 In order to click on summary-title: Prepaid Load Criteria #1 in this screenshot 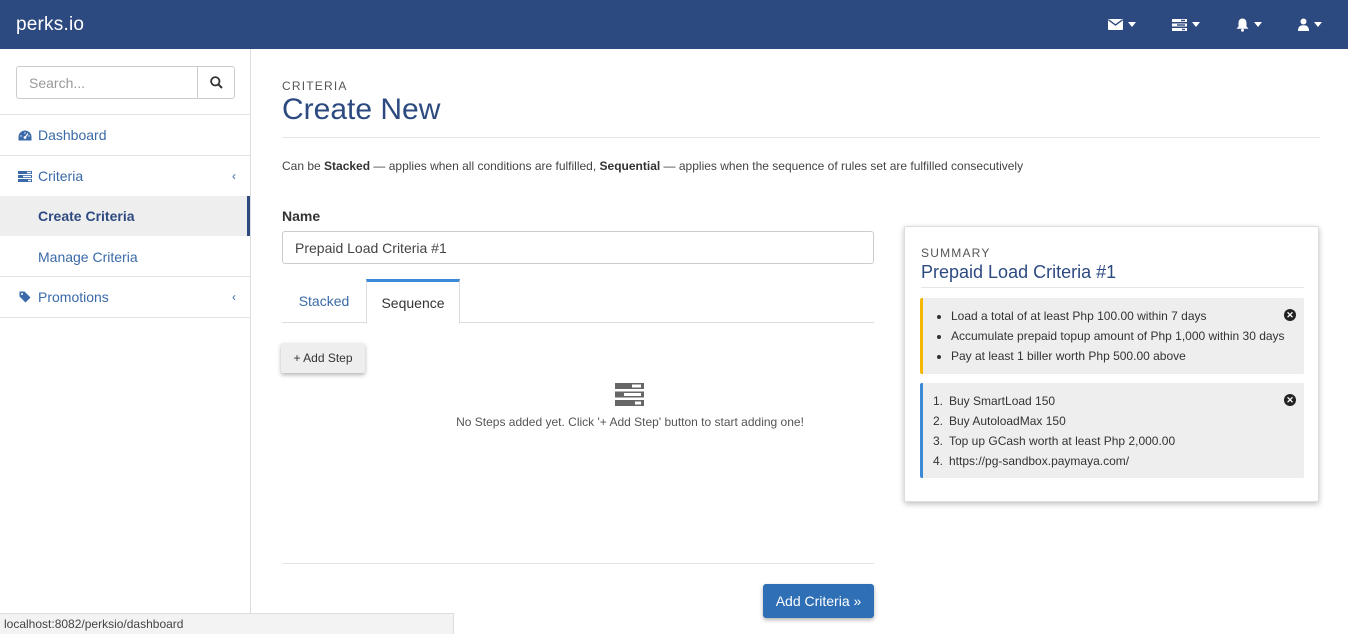, I will do `click(1019, 272)`.